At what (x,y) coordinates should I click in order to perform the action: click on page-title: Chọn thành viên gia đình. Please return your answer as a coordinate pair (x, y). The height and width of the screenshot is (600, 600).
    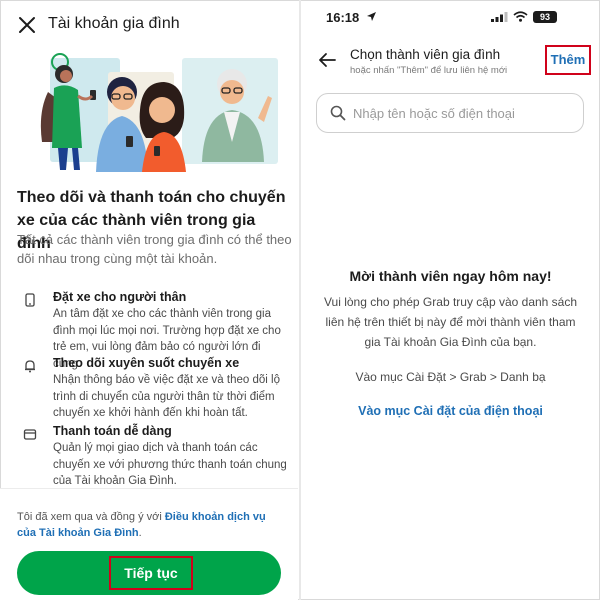
    Looking at the image, I should click on (425, 54).